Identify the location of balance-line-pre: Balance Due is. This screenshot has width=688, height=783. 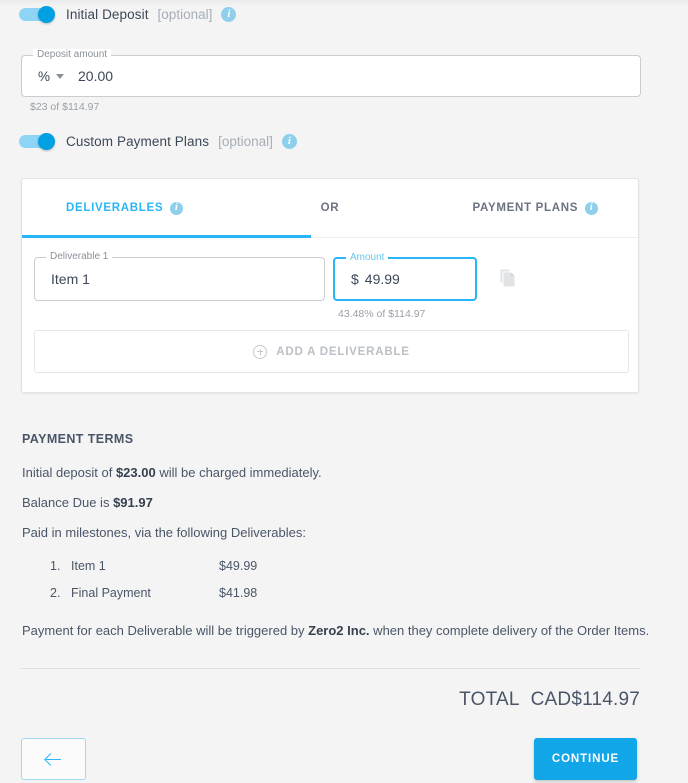
(68, 502).